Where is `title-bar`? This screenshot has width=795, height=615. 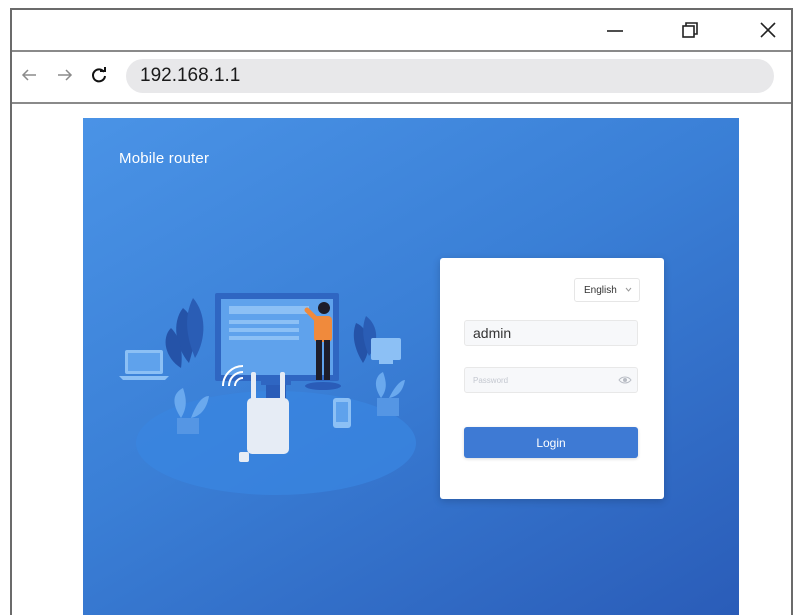
title-bar is located at coordinates (401, 31).